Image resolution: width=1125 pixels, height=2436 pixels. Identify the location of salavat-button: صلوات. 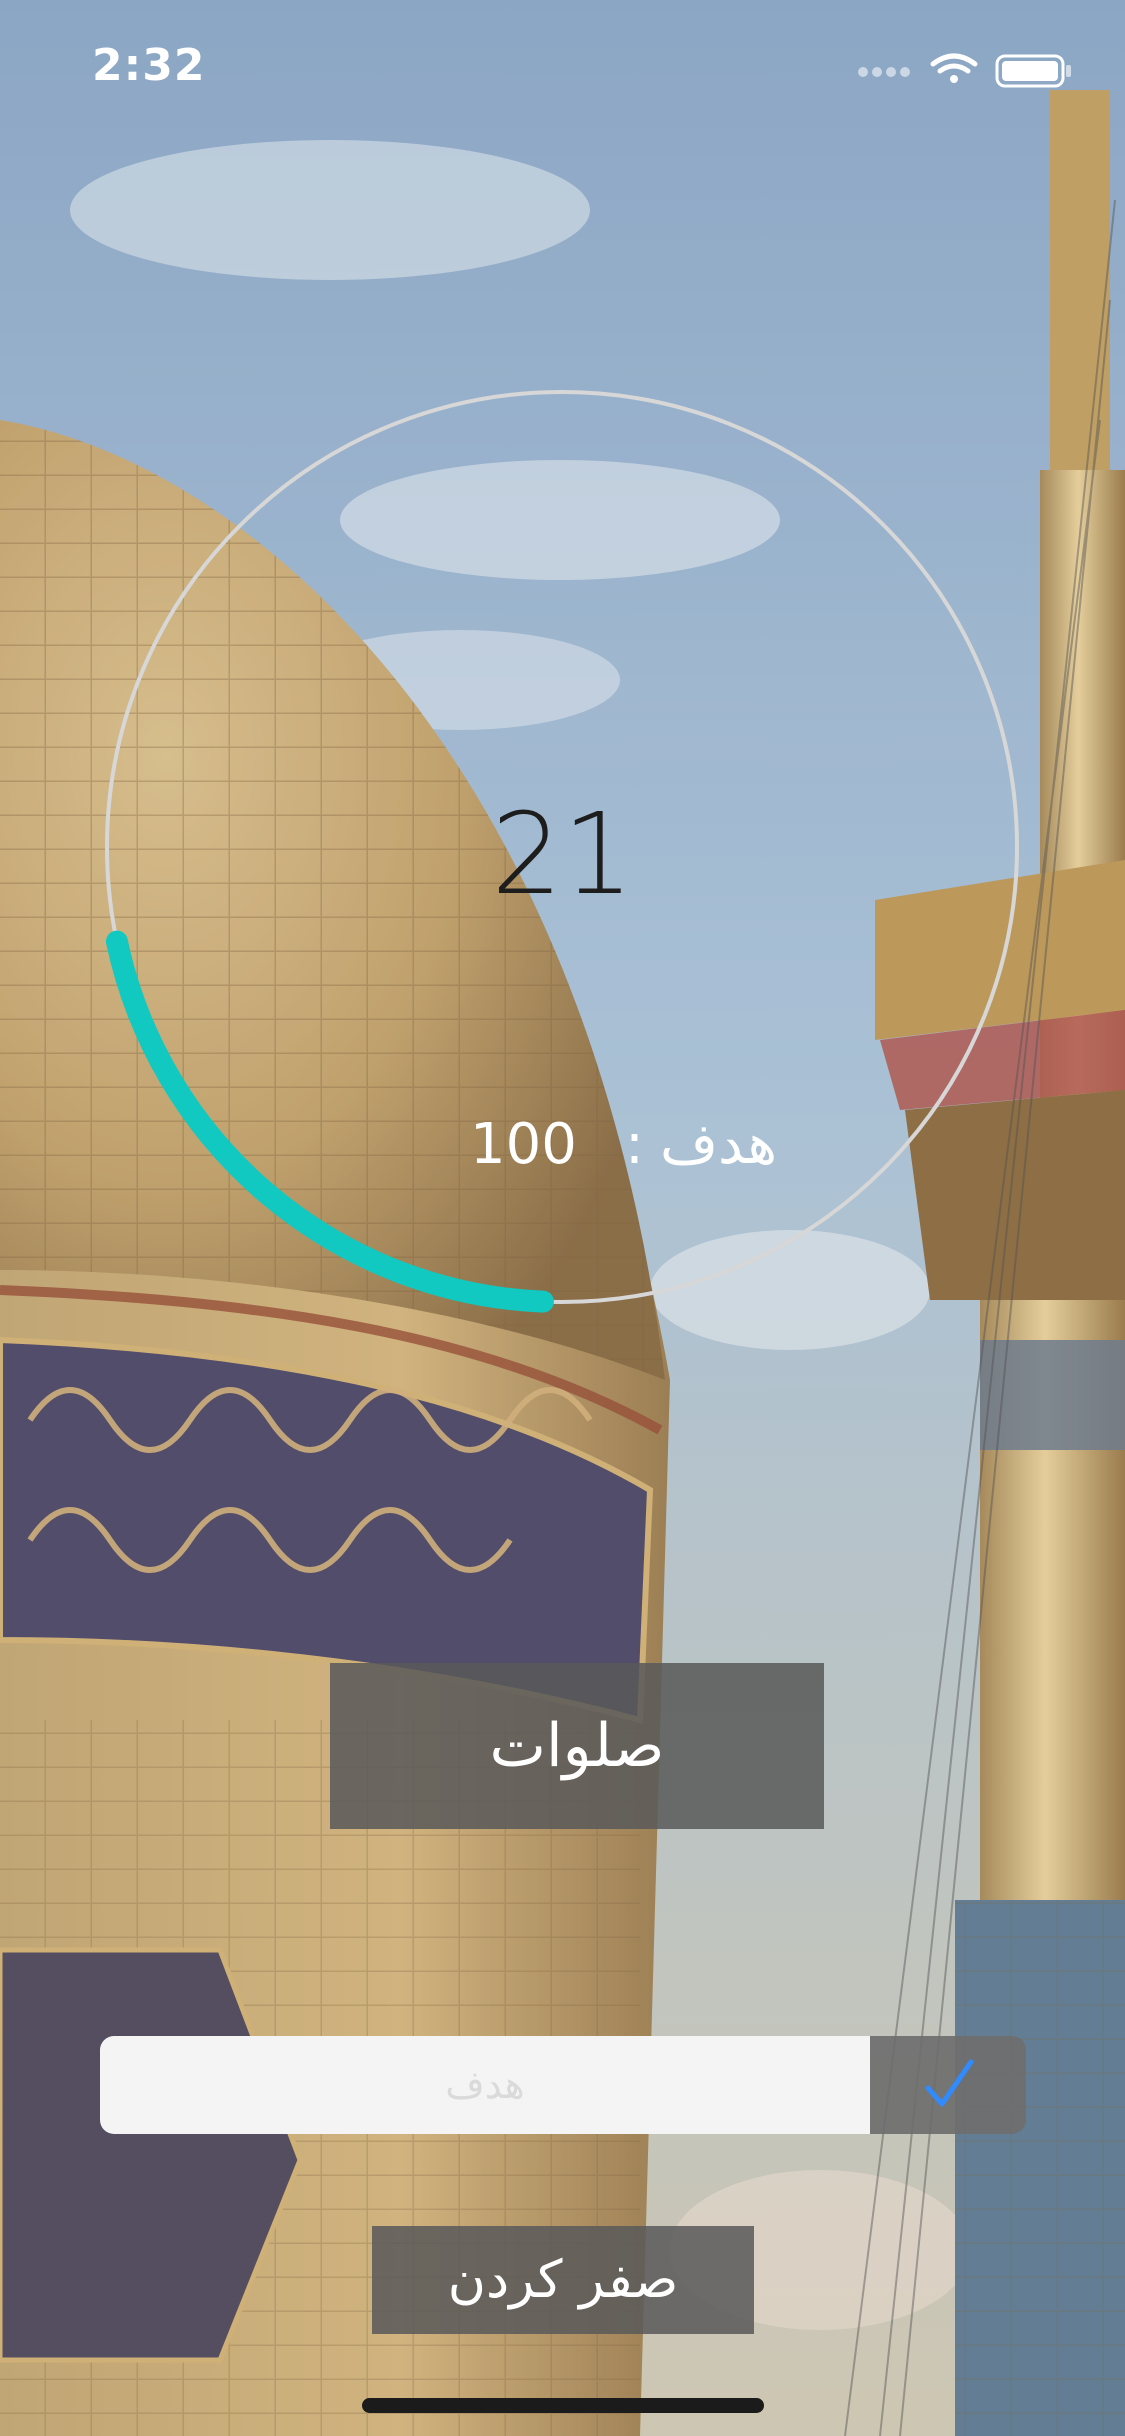
(577, 1746).